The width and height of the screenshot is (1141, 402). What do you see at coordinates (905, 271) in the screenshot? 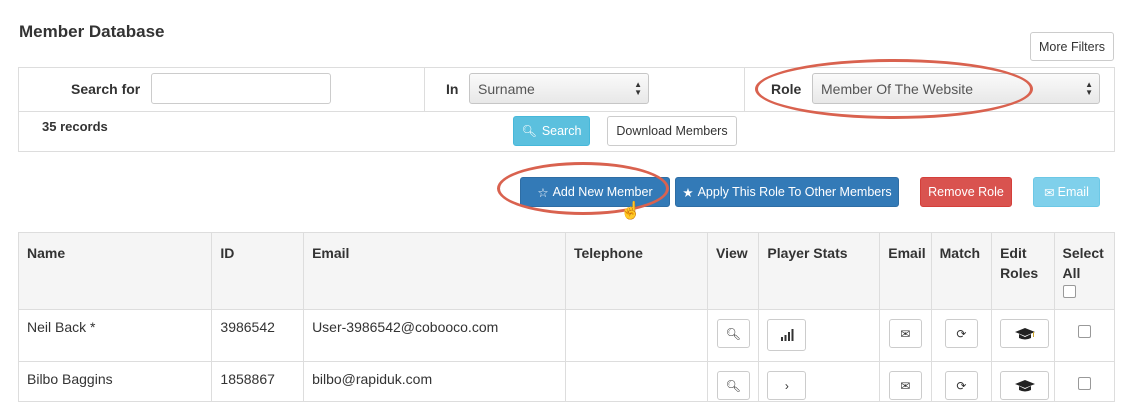
I see `col-email-action-header: Email` at bounding box center [905, 271].